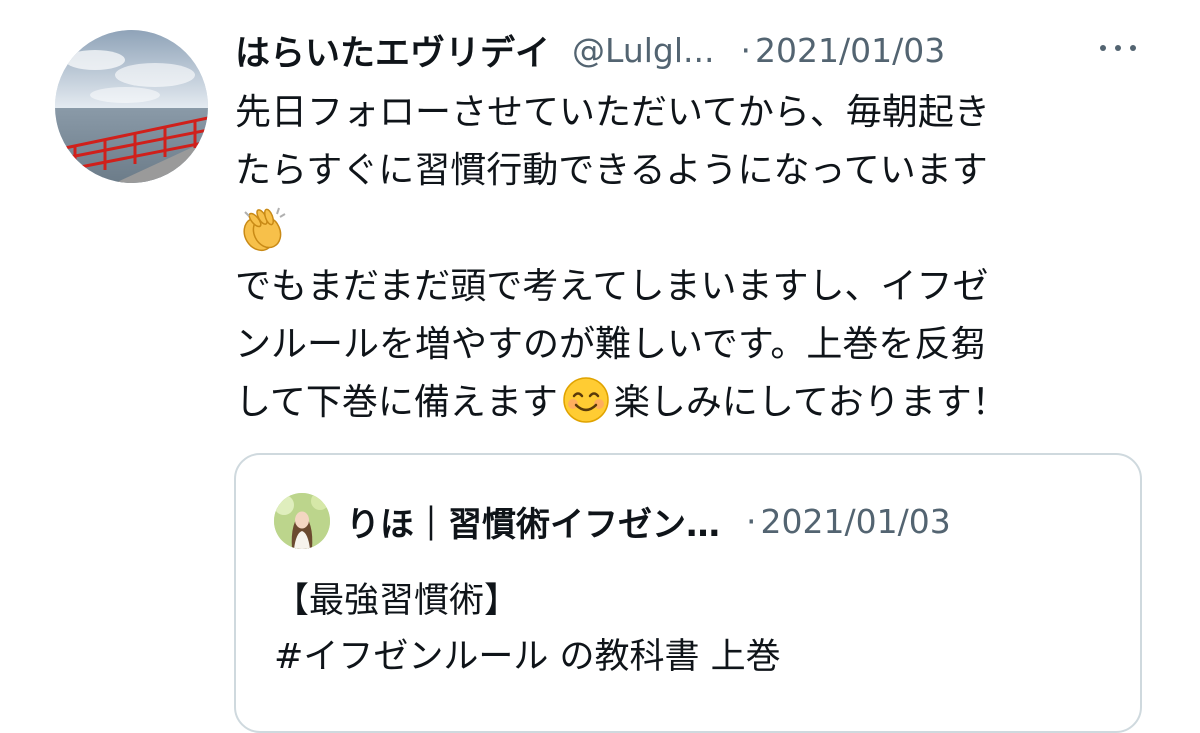 The image size is (1200, 733). What do you see at coordinates (695, 229) in the screenshot?
I see `tweet-emoji-line` at bounding box center [695, 229].